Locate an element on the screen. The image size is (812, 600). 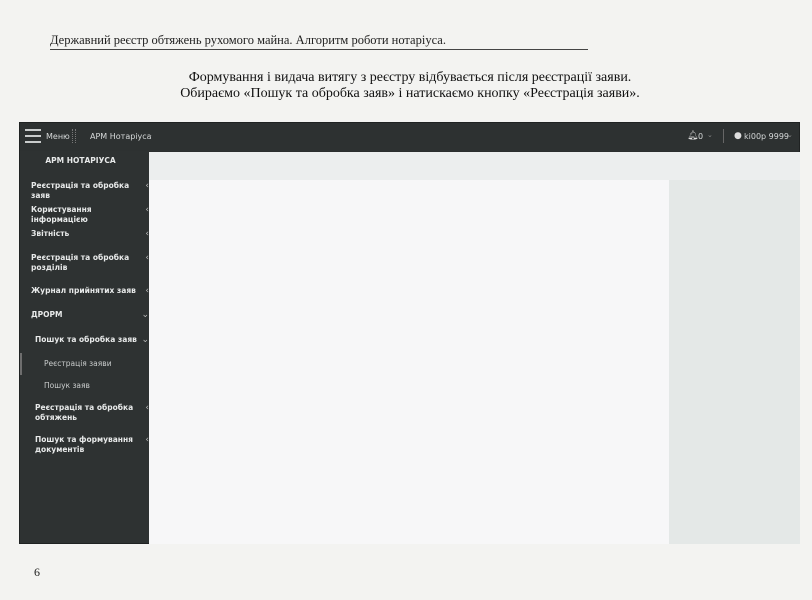
menu-label: Меню is located at coordinates (58, 136).